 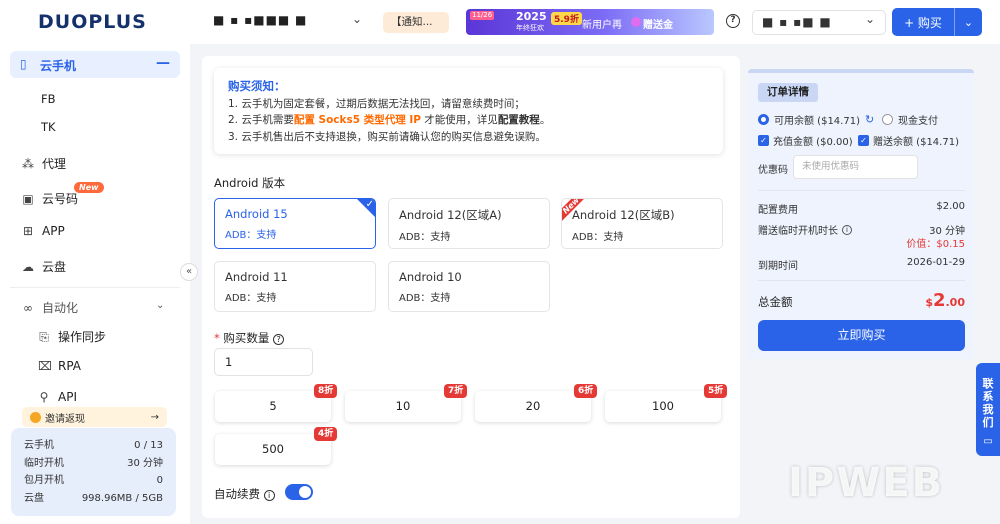 I want to click on grid-icon: ⊞, so click(x=28, y=231).